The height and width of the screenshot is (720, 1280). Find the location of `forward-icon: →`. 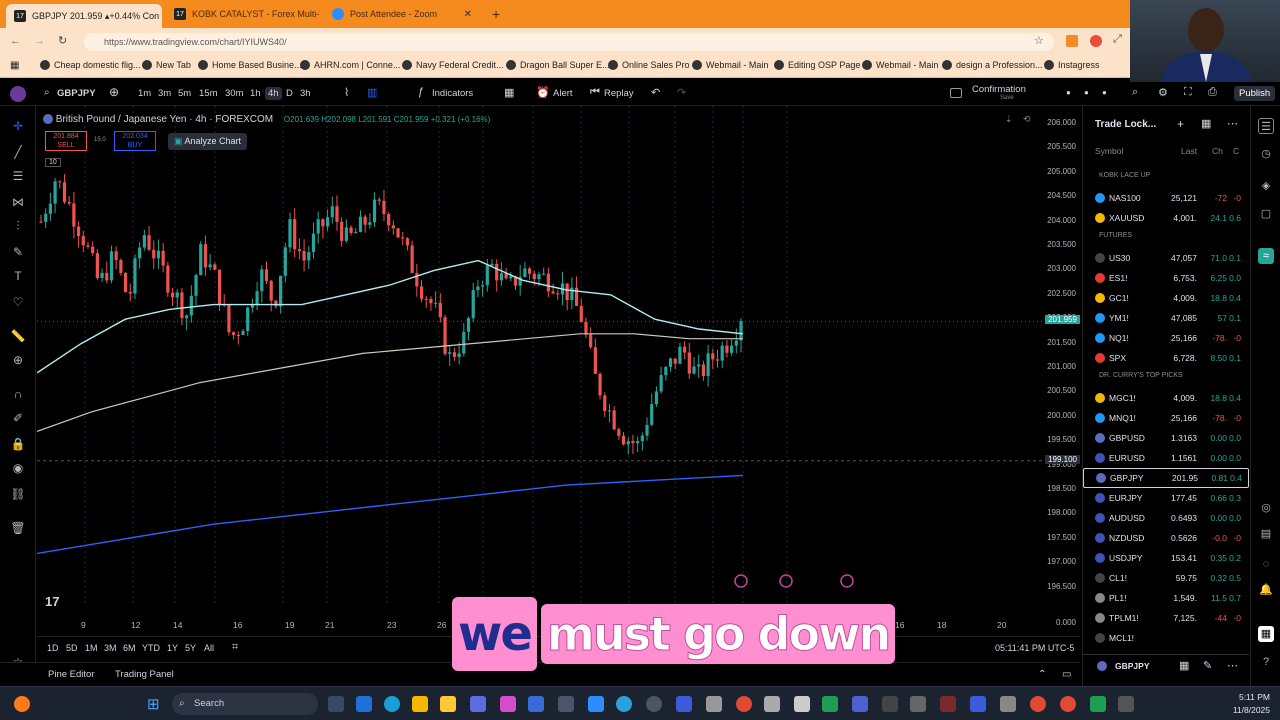

forward-icon: → is located at coordinates (39, 41).